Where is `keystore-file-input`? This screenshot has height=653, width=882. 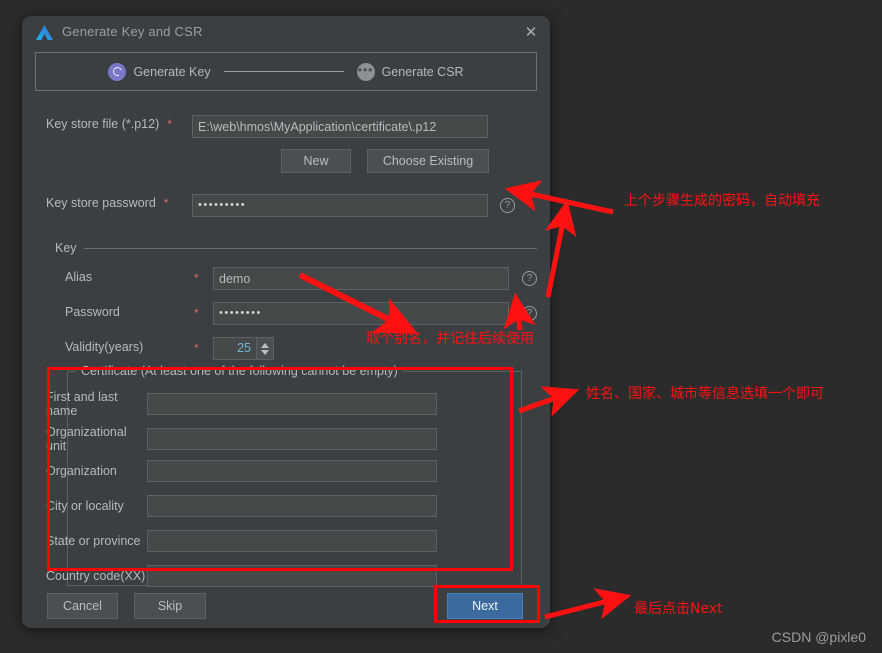
keystore-file-input is located at coordinates (340, 126).